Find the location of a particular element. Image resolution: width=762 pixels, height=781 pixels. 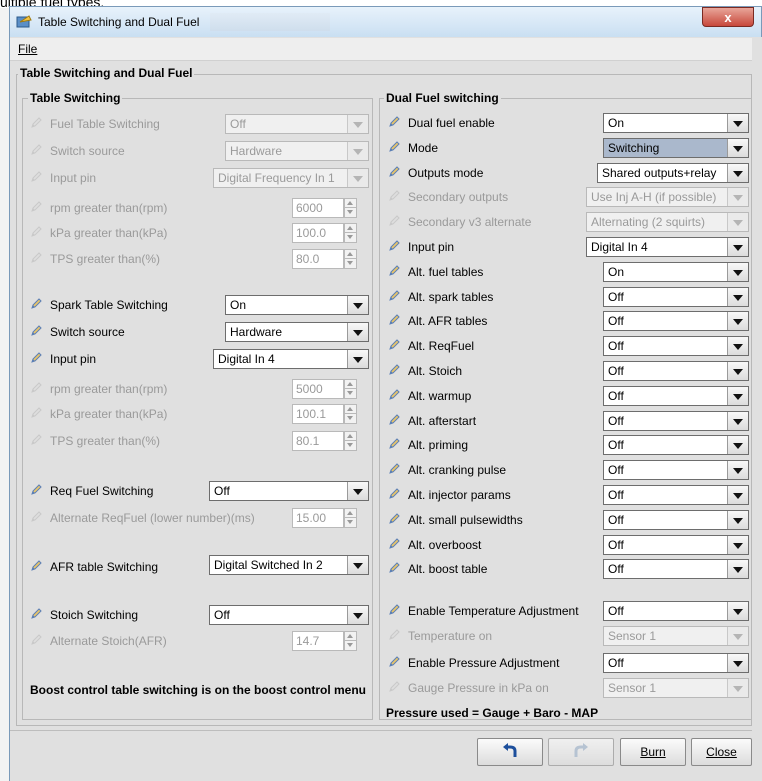

dual-8-select: Off is located at coordinates (676, 321).